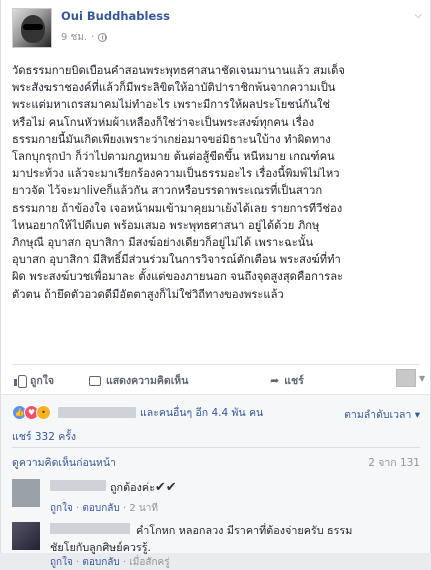 Image resolution: width=431 pixels, height=570 pixels. What do you see at coordinates (100, 547) in the screenshot?
I see `comment-text-line2: ชัยโยกับลูกศิษย์ควรรู้.` at bounding box center [100, 547].